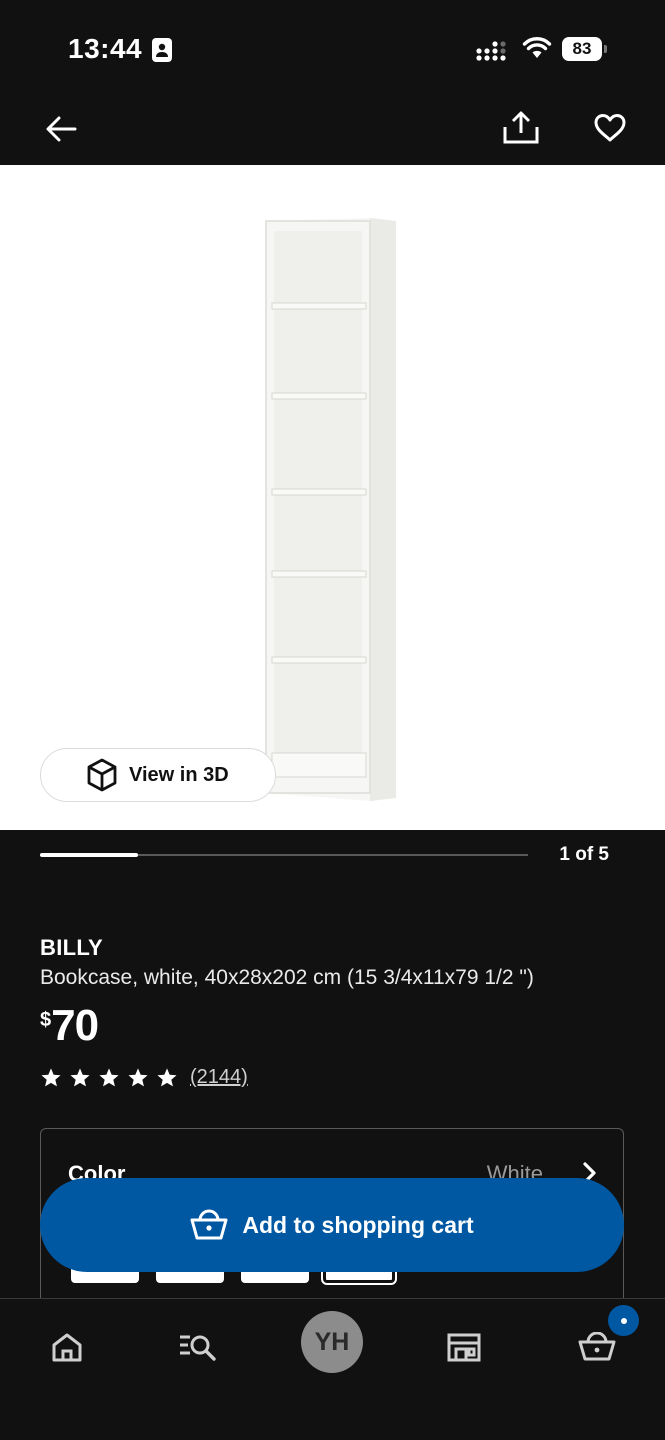  Describe the element at coordinates (72, 947) in the screenshot. I see `product-name: BILLY` at that location.